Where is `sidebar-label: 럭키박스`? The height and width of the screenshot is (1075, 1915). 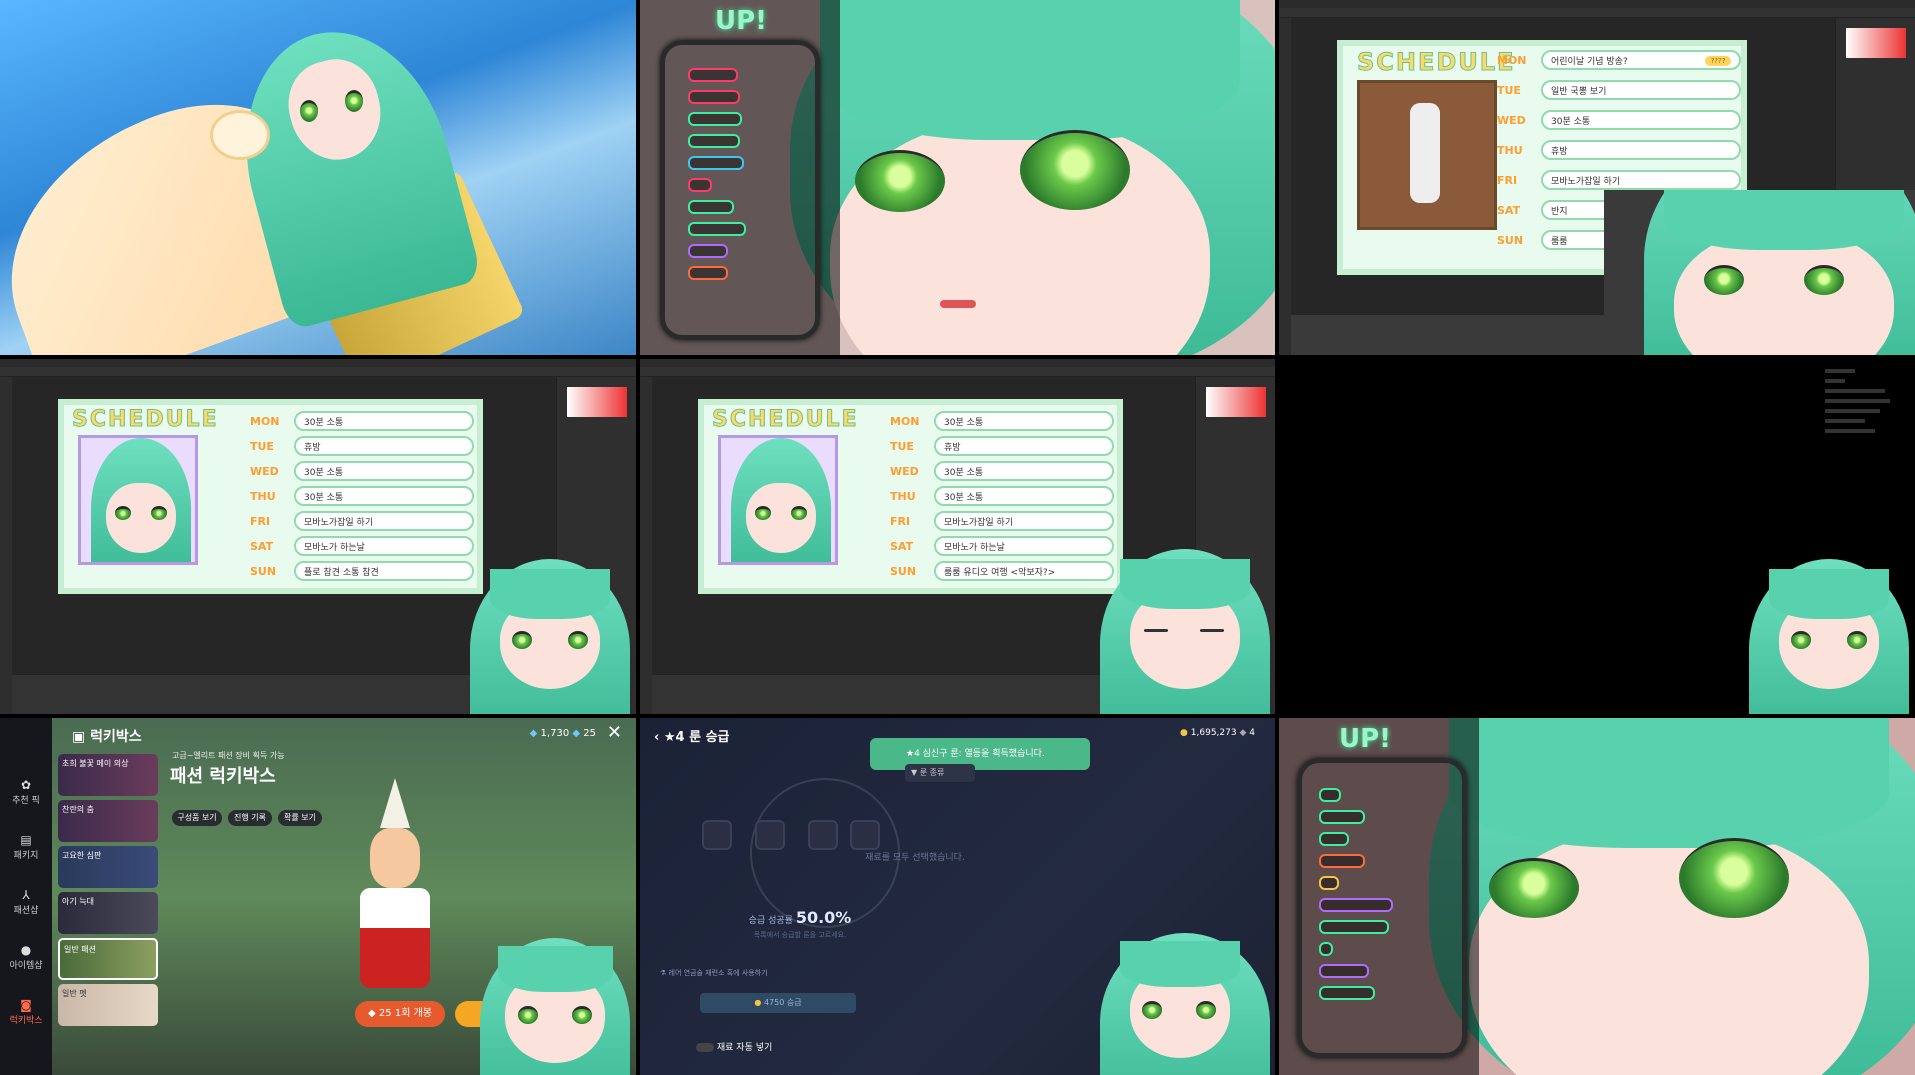
sidebar-label: 럭키박스 is located at coordinates (26, 1021).